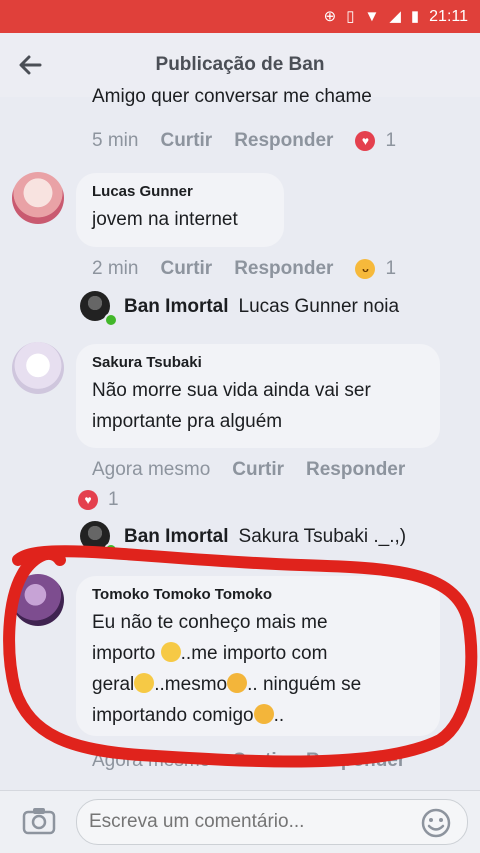 This screenshot has width=480, height=853. I want to click on comment-text-part: geral, so click(113, 684).